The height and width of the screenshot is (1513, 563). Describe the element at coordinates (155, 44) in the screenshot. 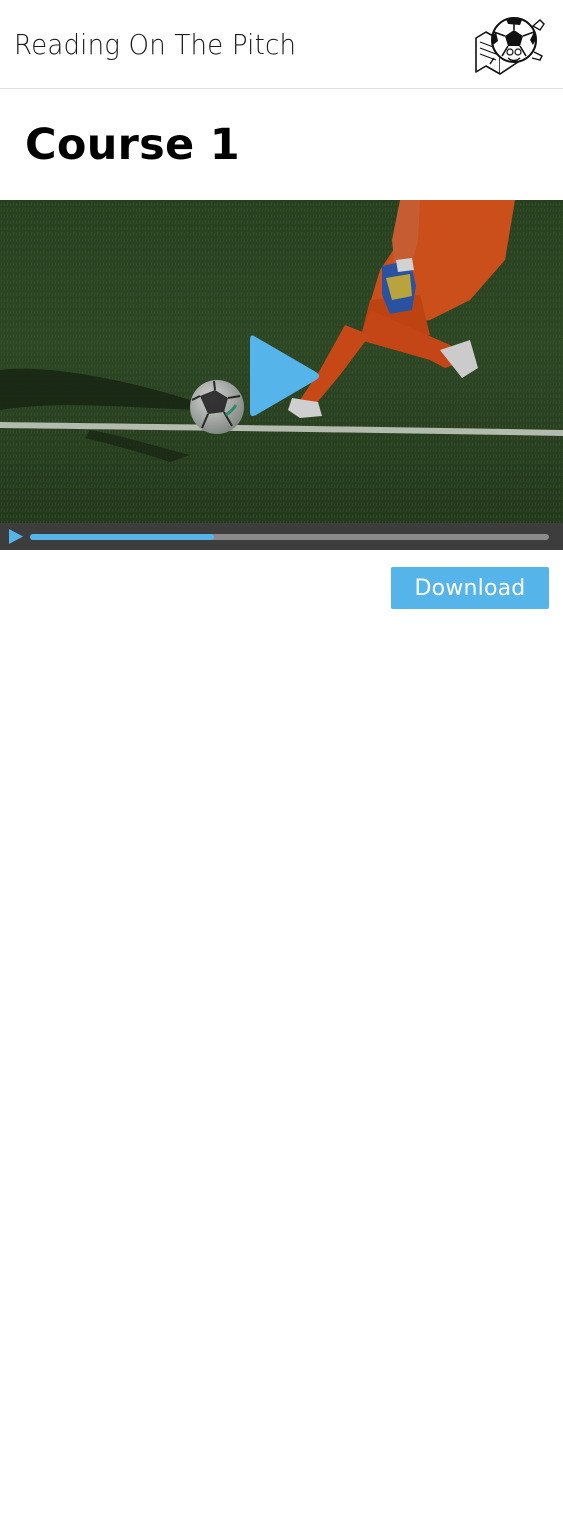

I see `app-title: Reading On The Pitch` at that location.